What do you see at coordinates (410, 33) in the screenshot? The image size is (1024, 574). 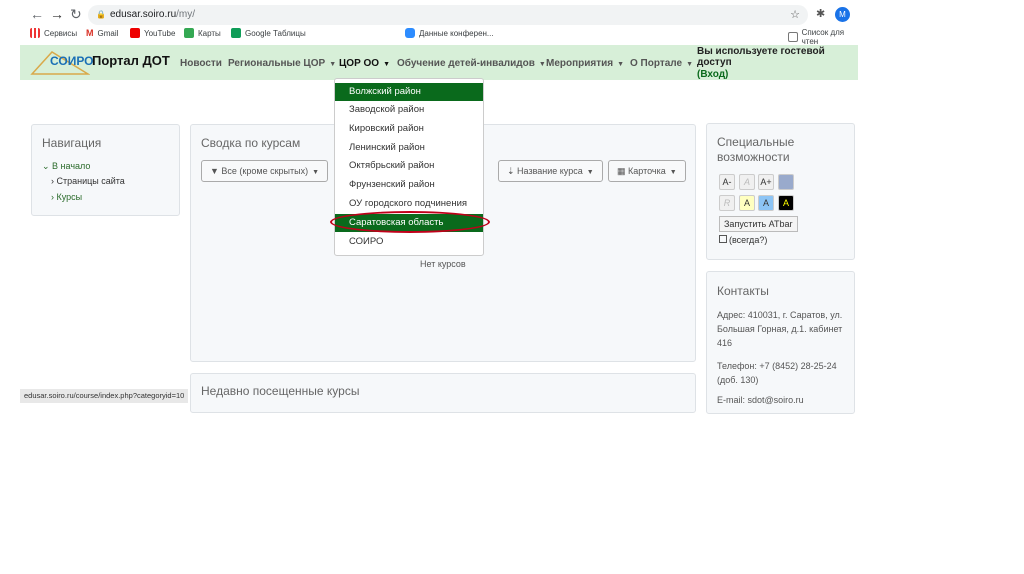 I see `zoom-icon` at bounding box center [410, 33].